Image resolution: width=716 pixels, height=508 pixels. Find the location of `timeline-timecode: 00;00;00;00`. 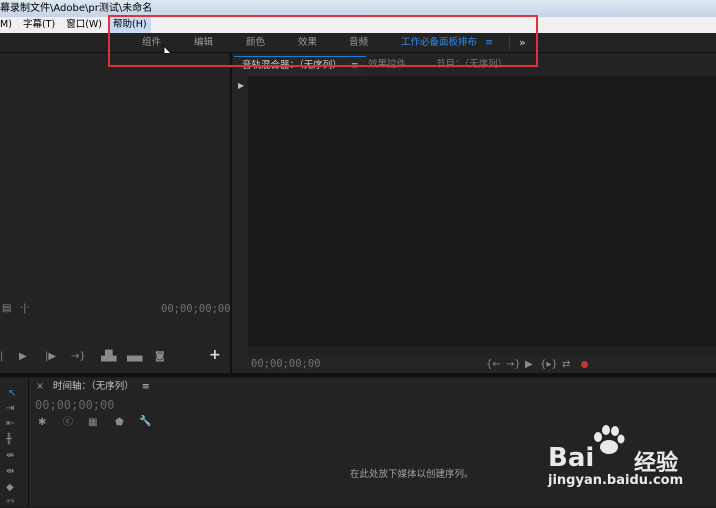

timeline-timecode: 00;00;00;00 is located at coordinates (75, 405).